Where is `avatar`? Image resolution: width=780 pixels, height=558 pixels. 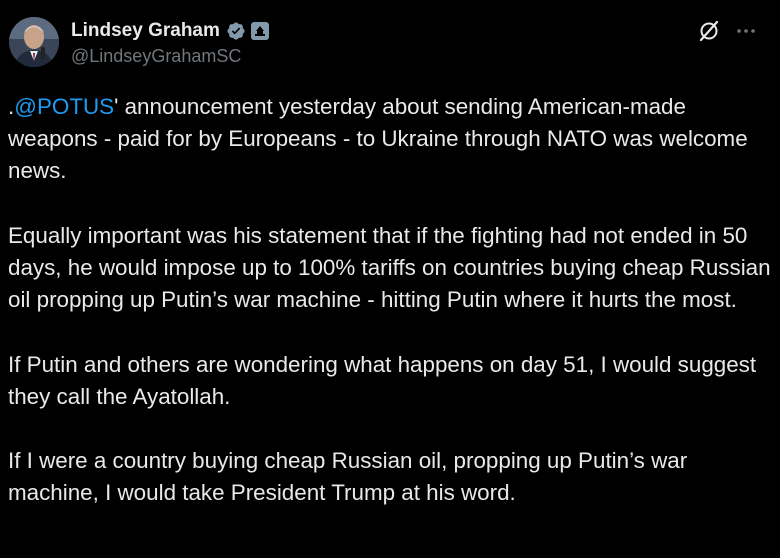 avatar is located at coordinates (34, 42).